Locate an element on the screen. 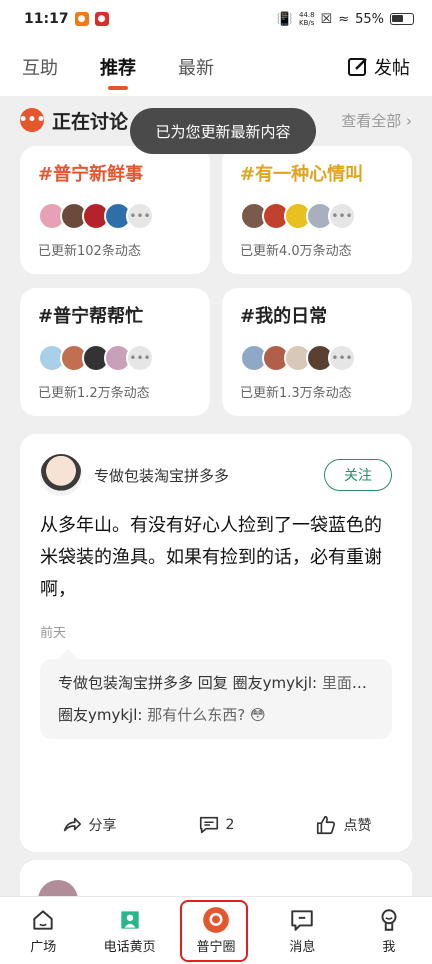 The width and height of the screenshot is (432, 964). network-speed-unit: KB/s is located at coordinates (307, 23).